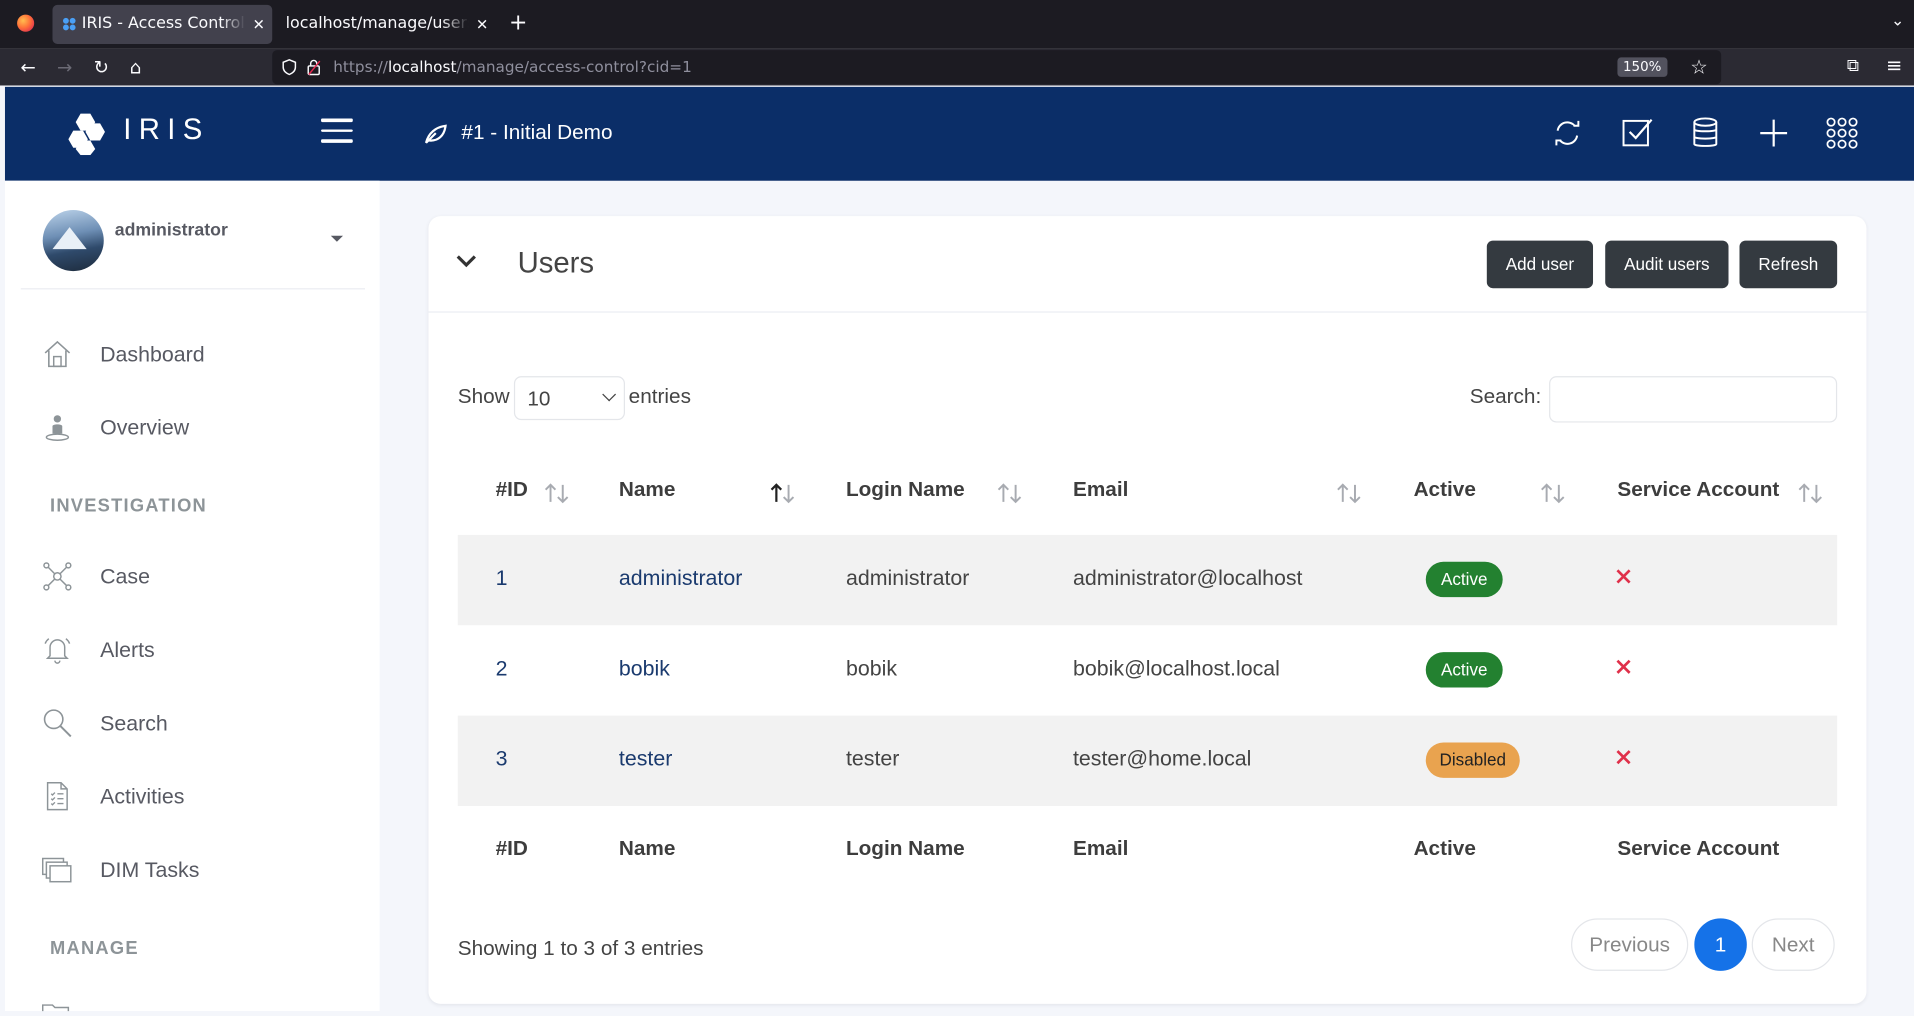  Describe the element at coordinates (57, 651) in the screenshot. I see `bell-icon` at that location.